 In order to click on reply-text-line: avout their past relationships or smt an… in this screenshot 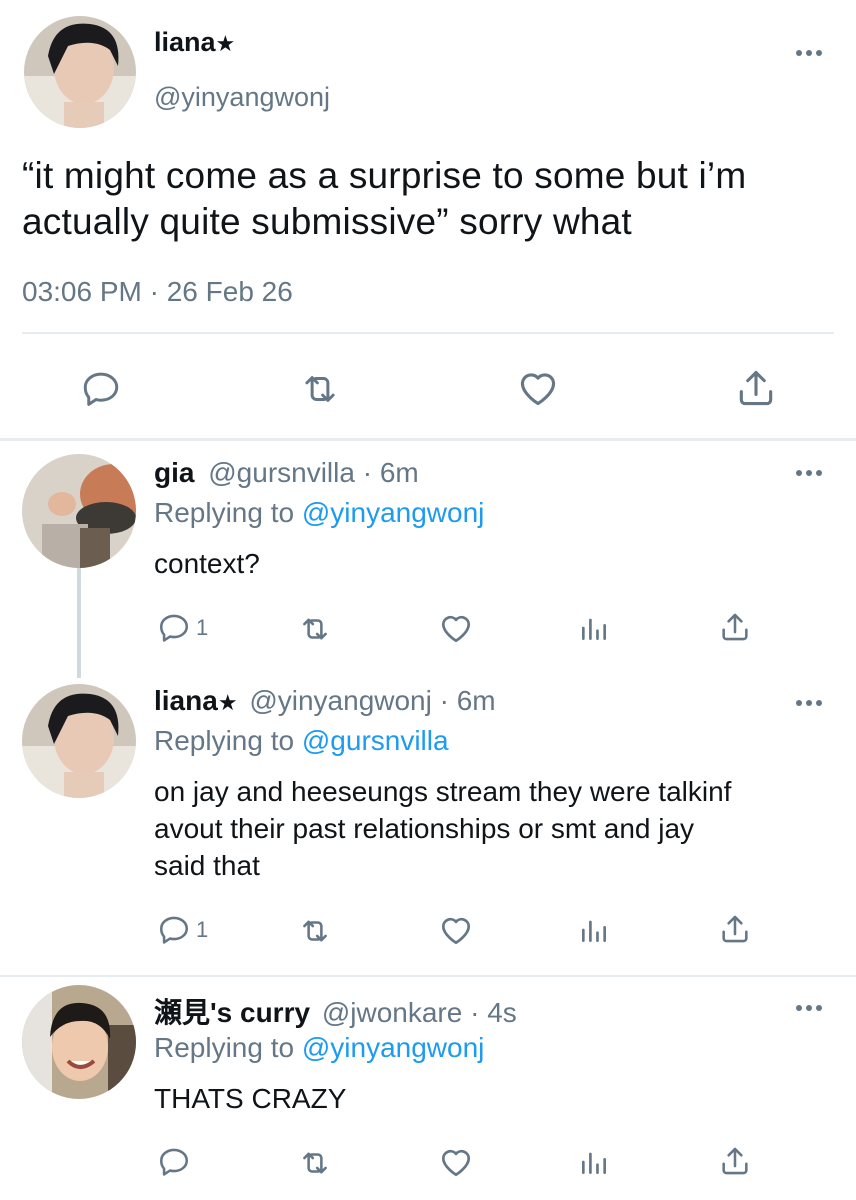, I will do `click(424, 828)`.